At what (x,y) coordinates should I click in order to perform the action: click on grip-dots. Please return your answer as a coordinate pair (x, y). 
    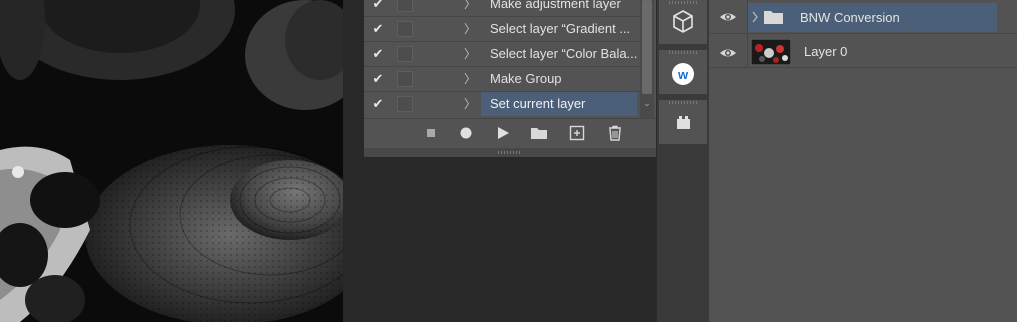
    Looking at the image, I should click on (510, 152).